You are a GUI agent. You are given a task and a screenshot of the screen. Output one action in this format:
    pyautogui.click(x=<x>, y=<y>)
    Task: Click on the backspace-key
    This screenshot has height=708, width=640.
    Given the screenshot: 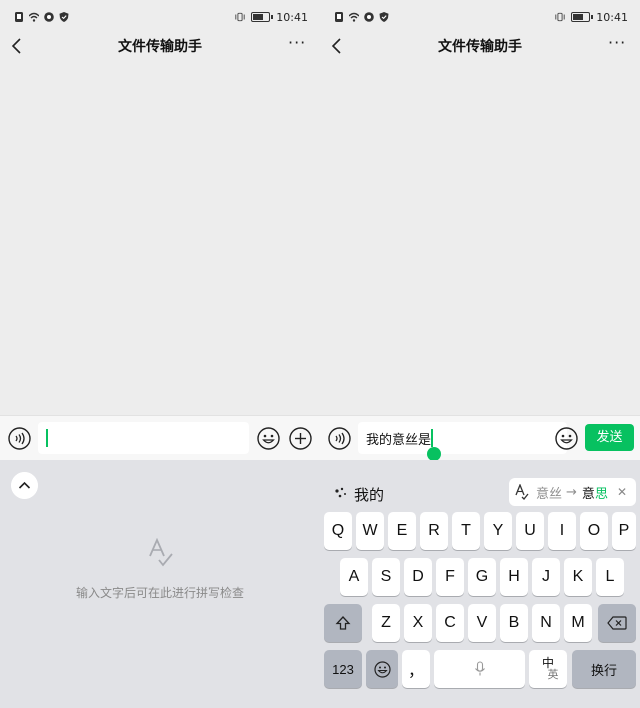 What is the action you would take?
    pyautogui.click(x=617, y=623)
    